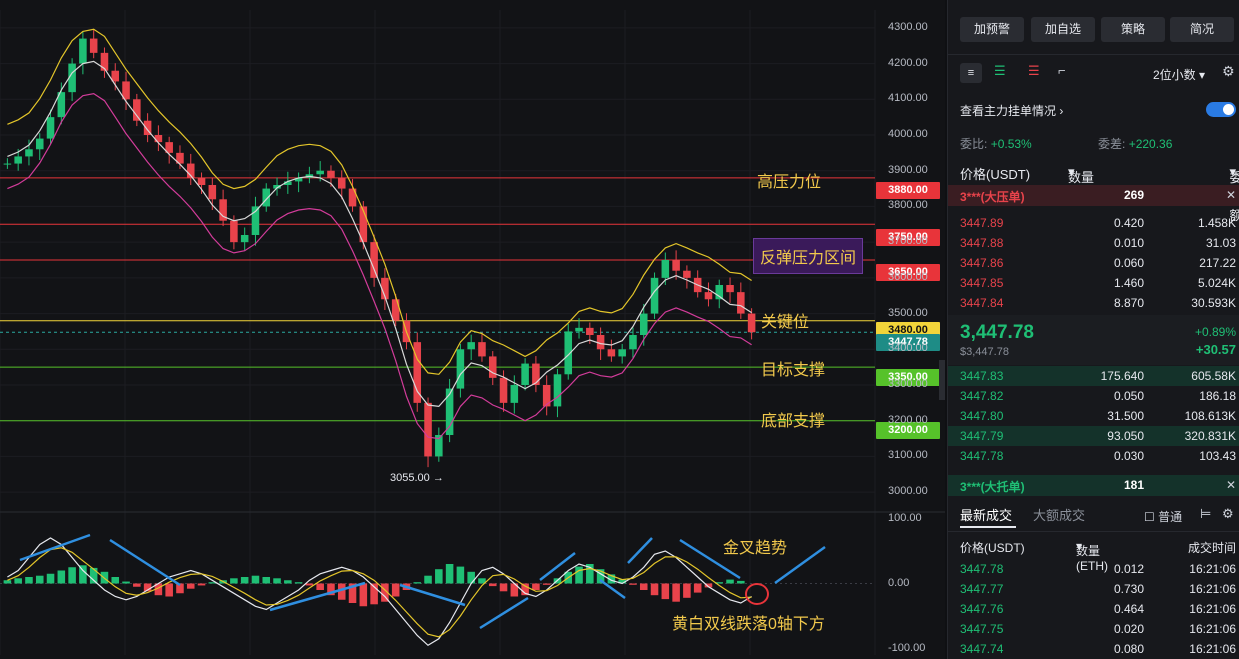 This screenshot has height=659, width=1239. Describe the element at coordinates (1221, 109) in the screenshot. I see `main-orders-toggle` at that location.